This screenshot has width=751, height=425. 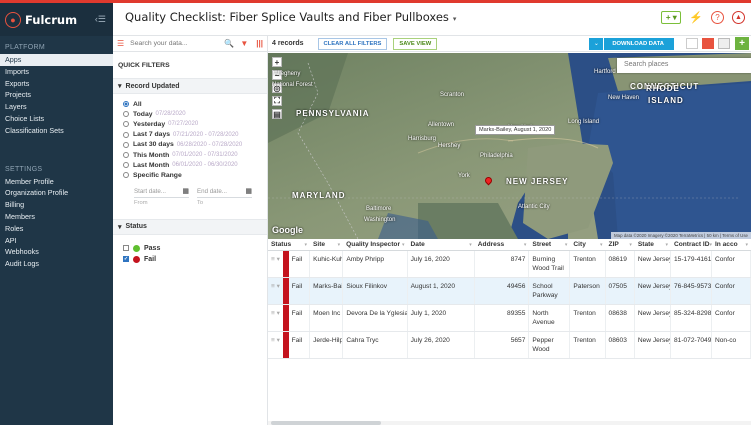 I want to click on map-callout: Marks-Bailey, August 1, 2020, so click(x=515, y=130).